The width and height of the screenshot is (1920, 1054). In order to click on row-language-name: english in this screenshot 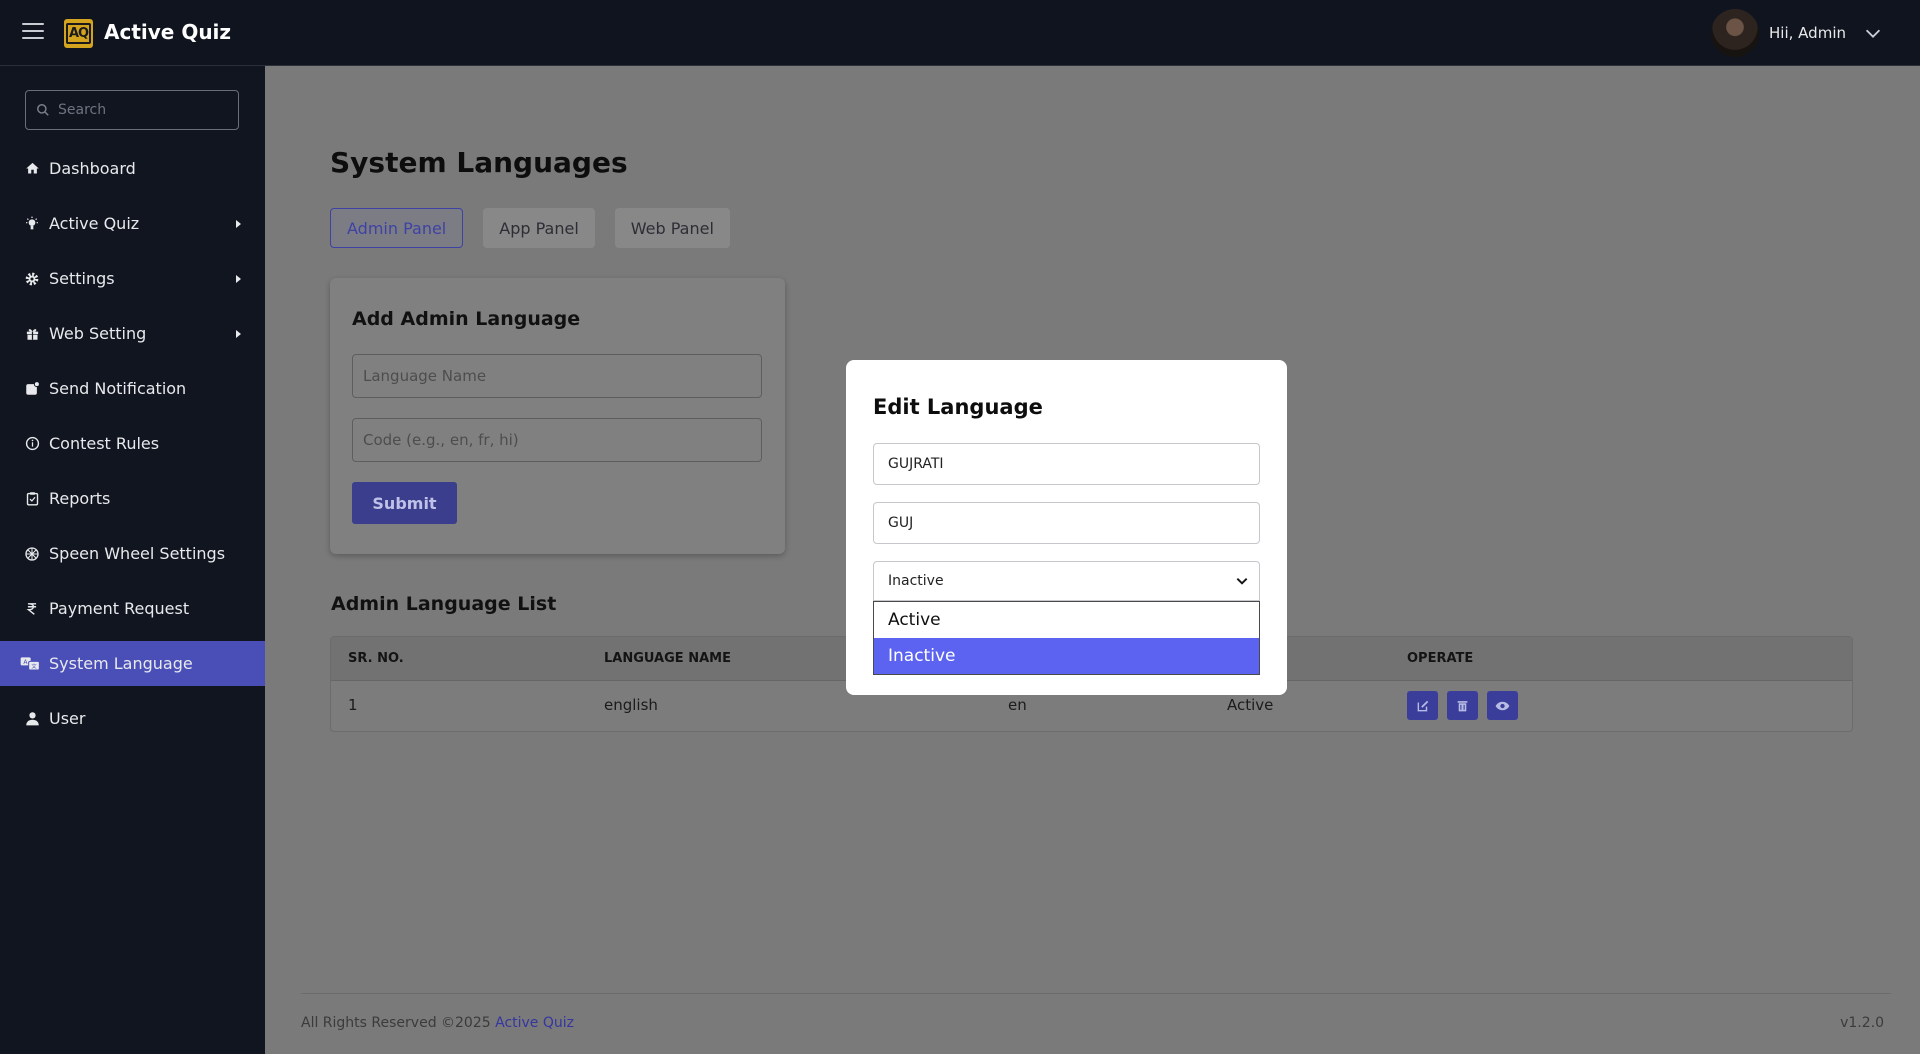, I will do `click(631, 705)`.